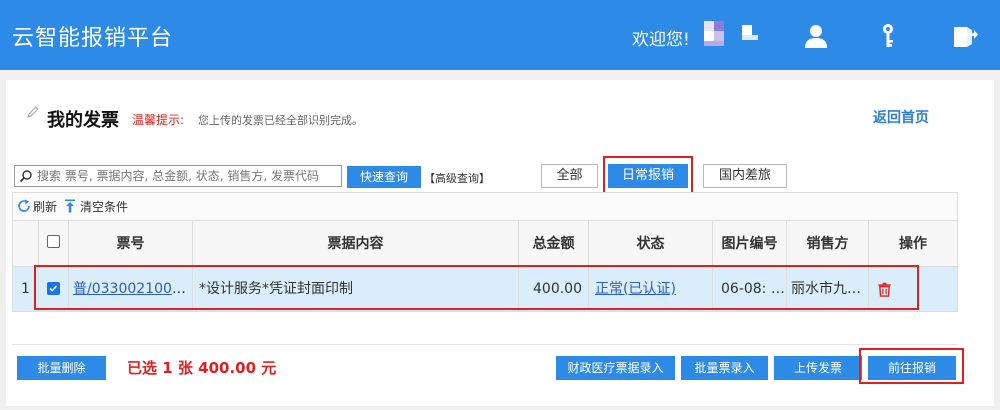 The height and width of the screenshot is (410, 1000). What do you see at coordinates (131, 244) in the screenshot?
I see `col-ticket-no: 票号` at bounding box center [131, 244].